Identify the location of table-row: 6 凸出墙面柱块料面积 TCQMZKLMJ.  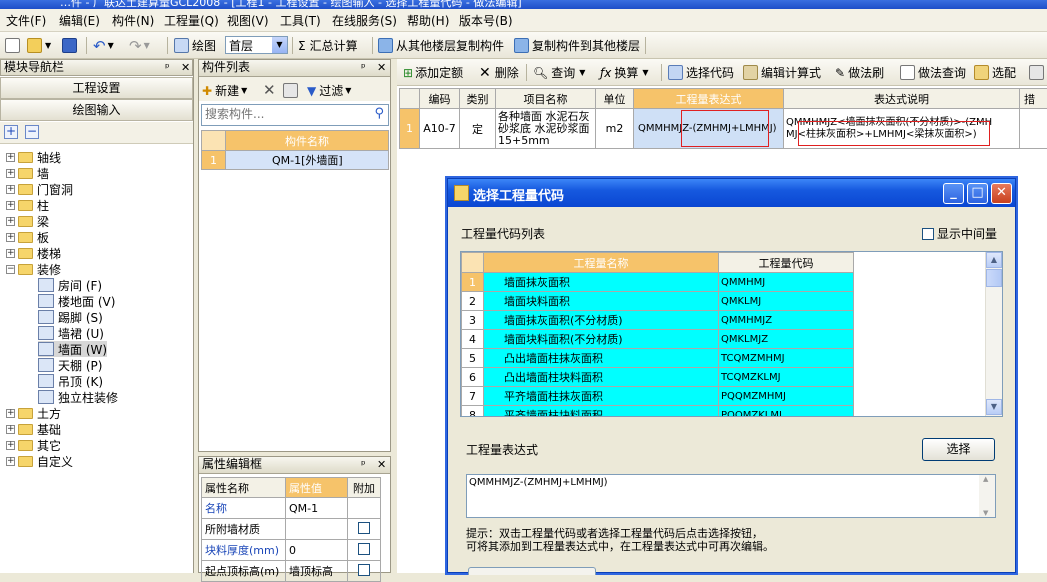
(658, 377).